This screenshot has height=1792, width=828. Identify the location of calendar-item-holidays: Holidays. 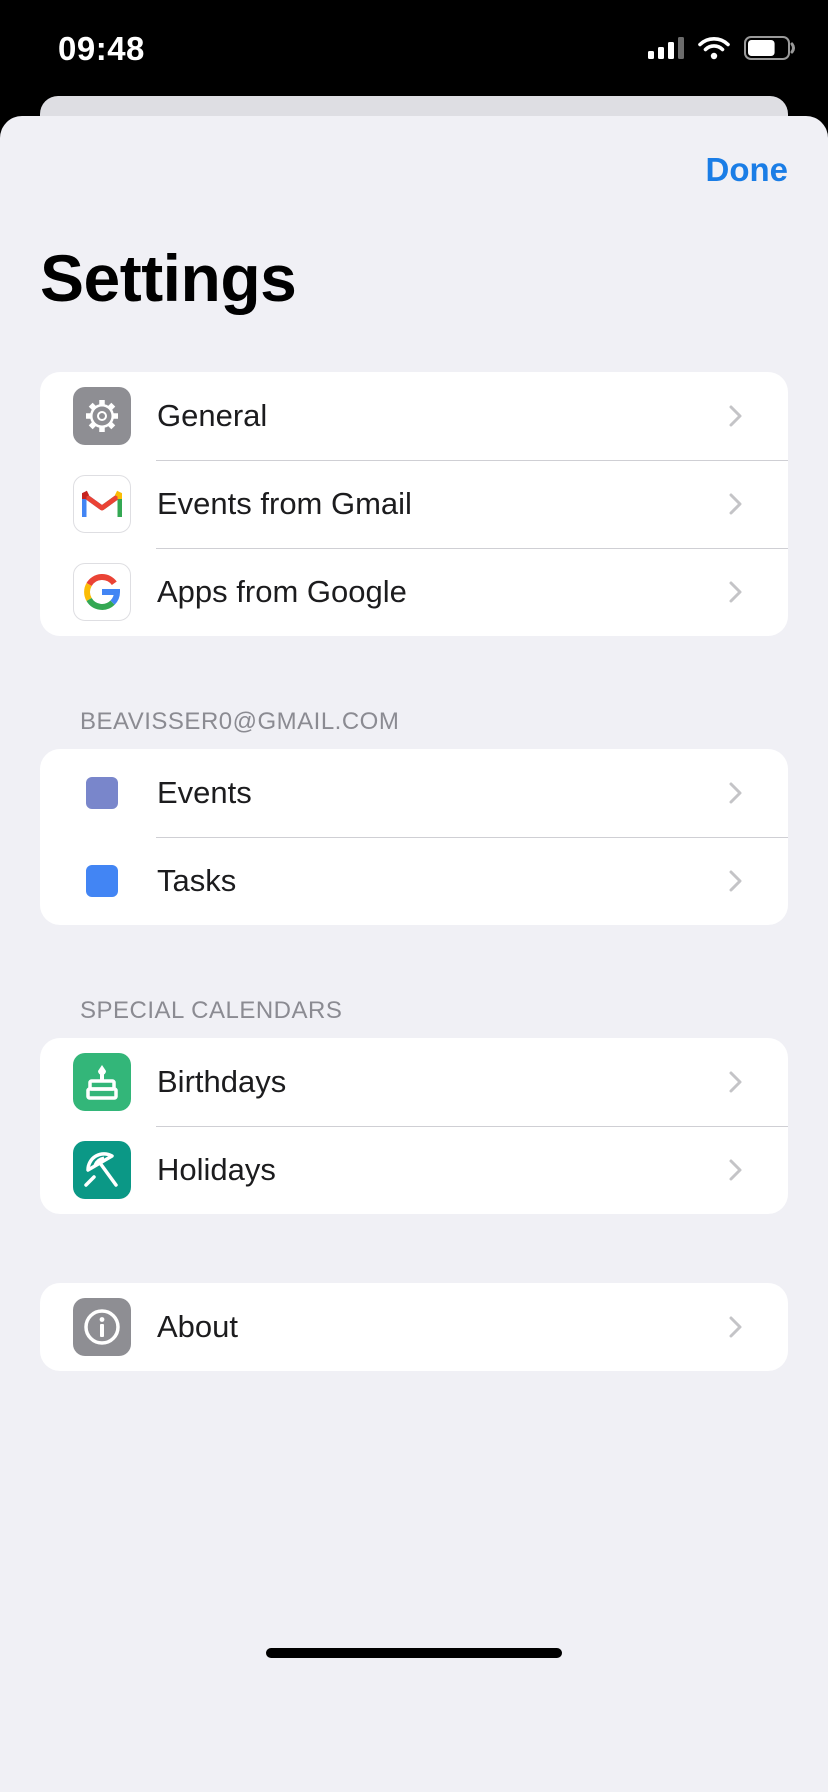
(414, 1170).